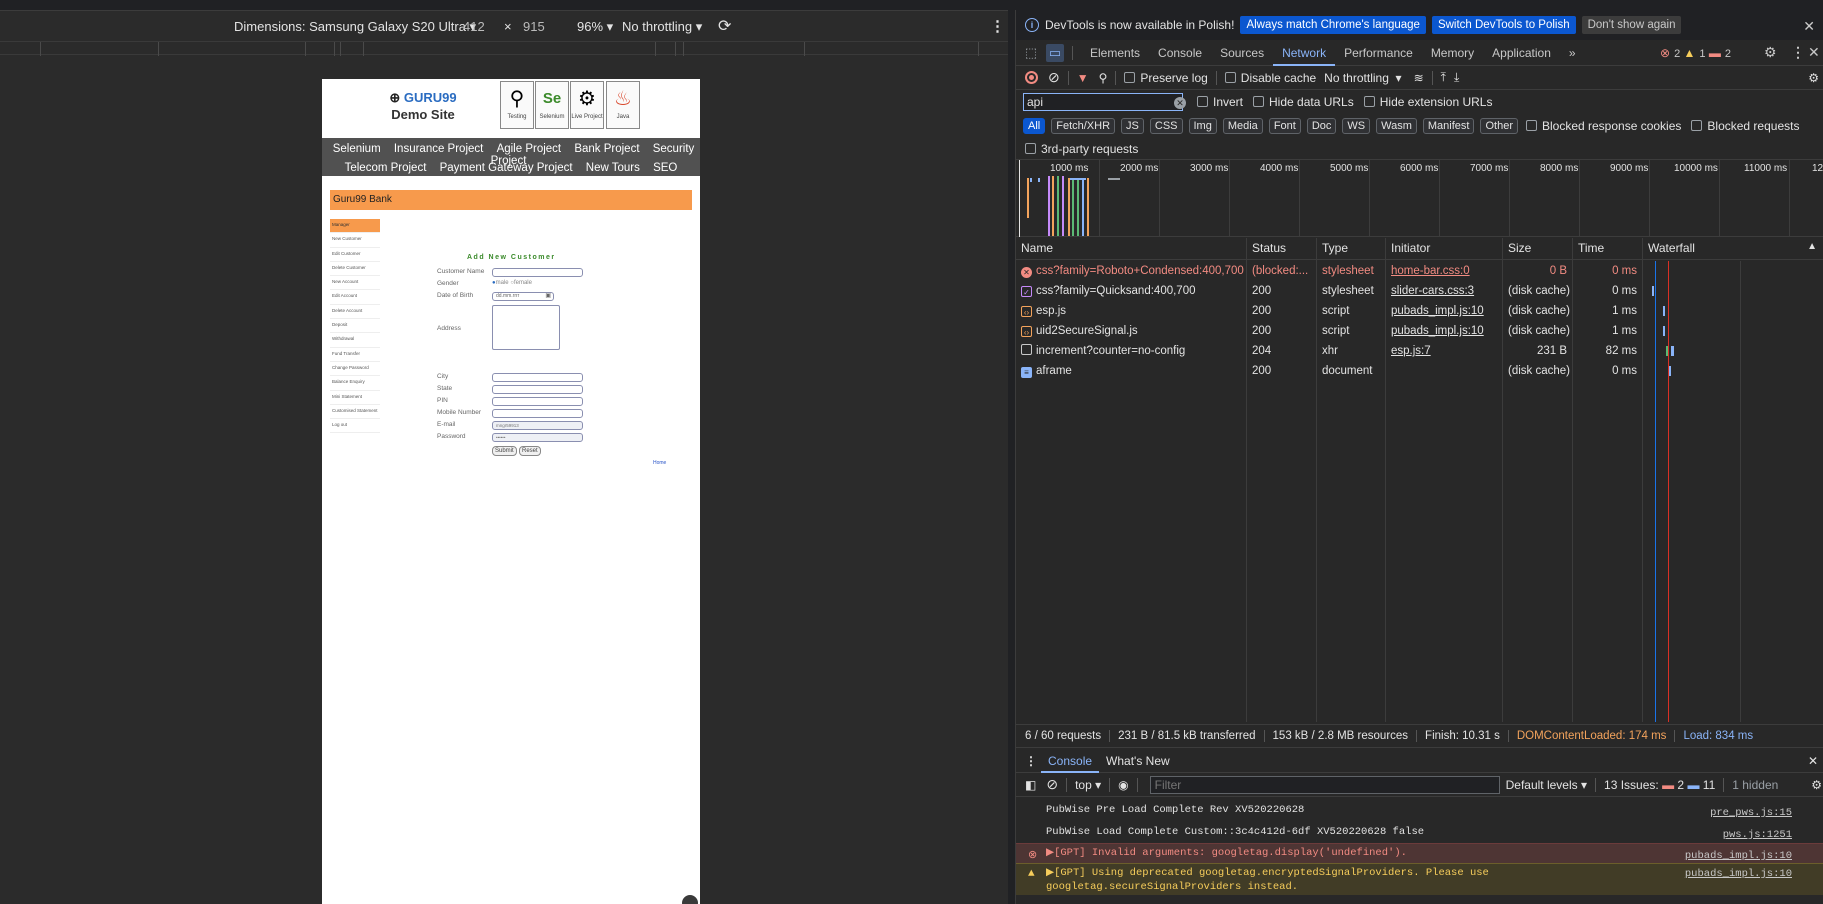 Image resolution: width=1823 pixels, height=904 pixels. I want to click on tab-console: Console, so click(1180, 53).